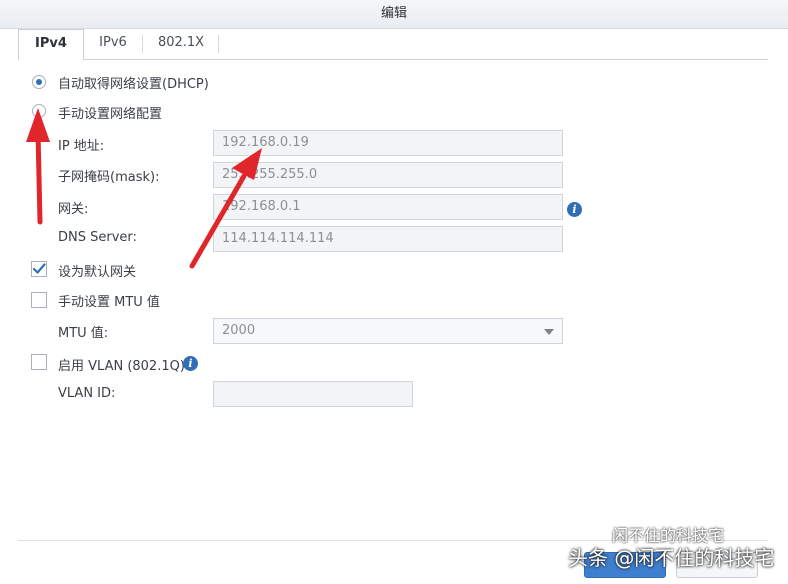  I want to click on manual-mtu-checkbox, so click(39, 300).